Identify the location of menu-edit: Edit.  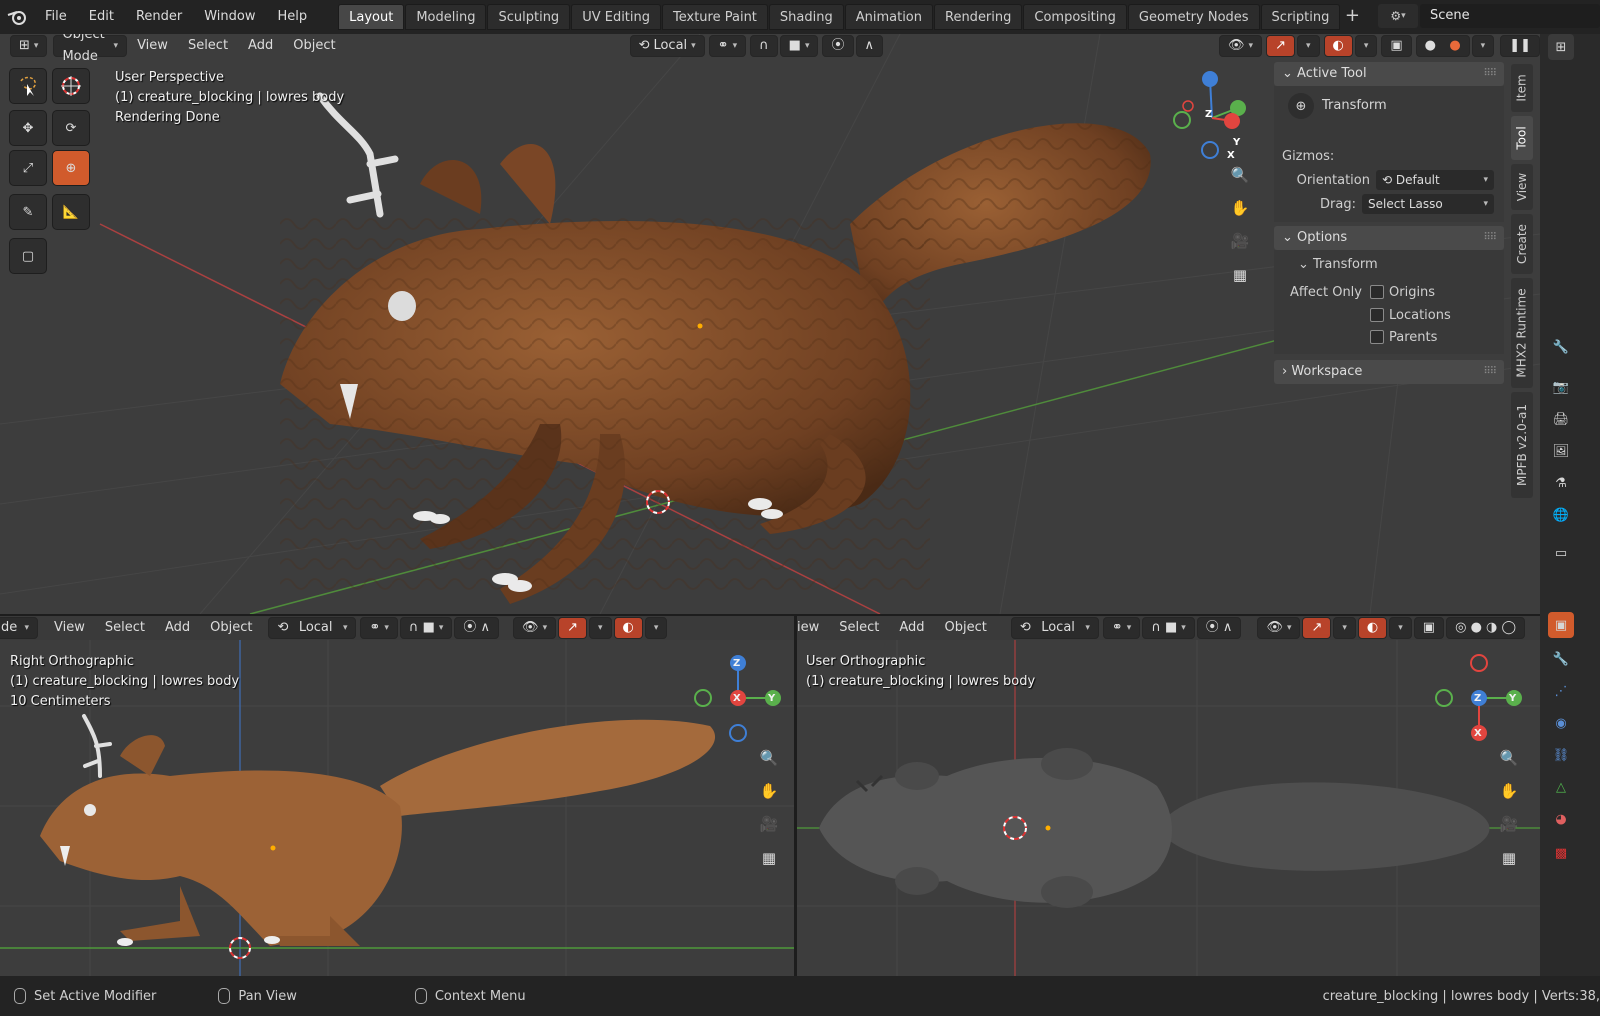
(101, 17).